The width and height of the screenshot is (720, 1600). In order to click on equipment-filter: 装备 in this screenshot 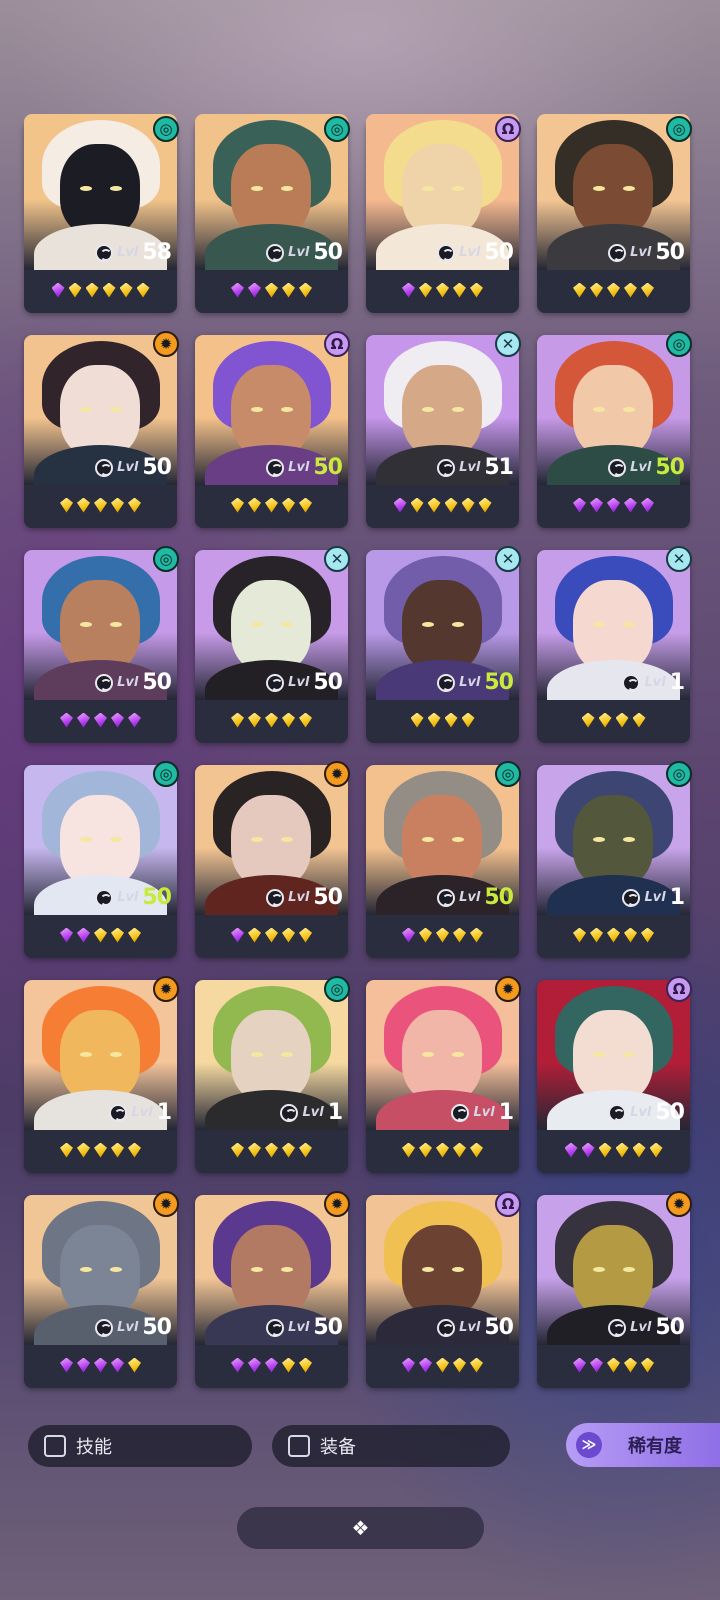, I will do `click(391, 1446)`.